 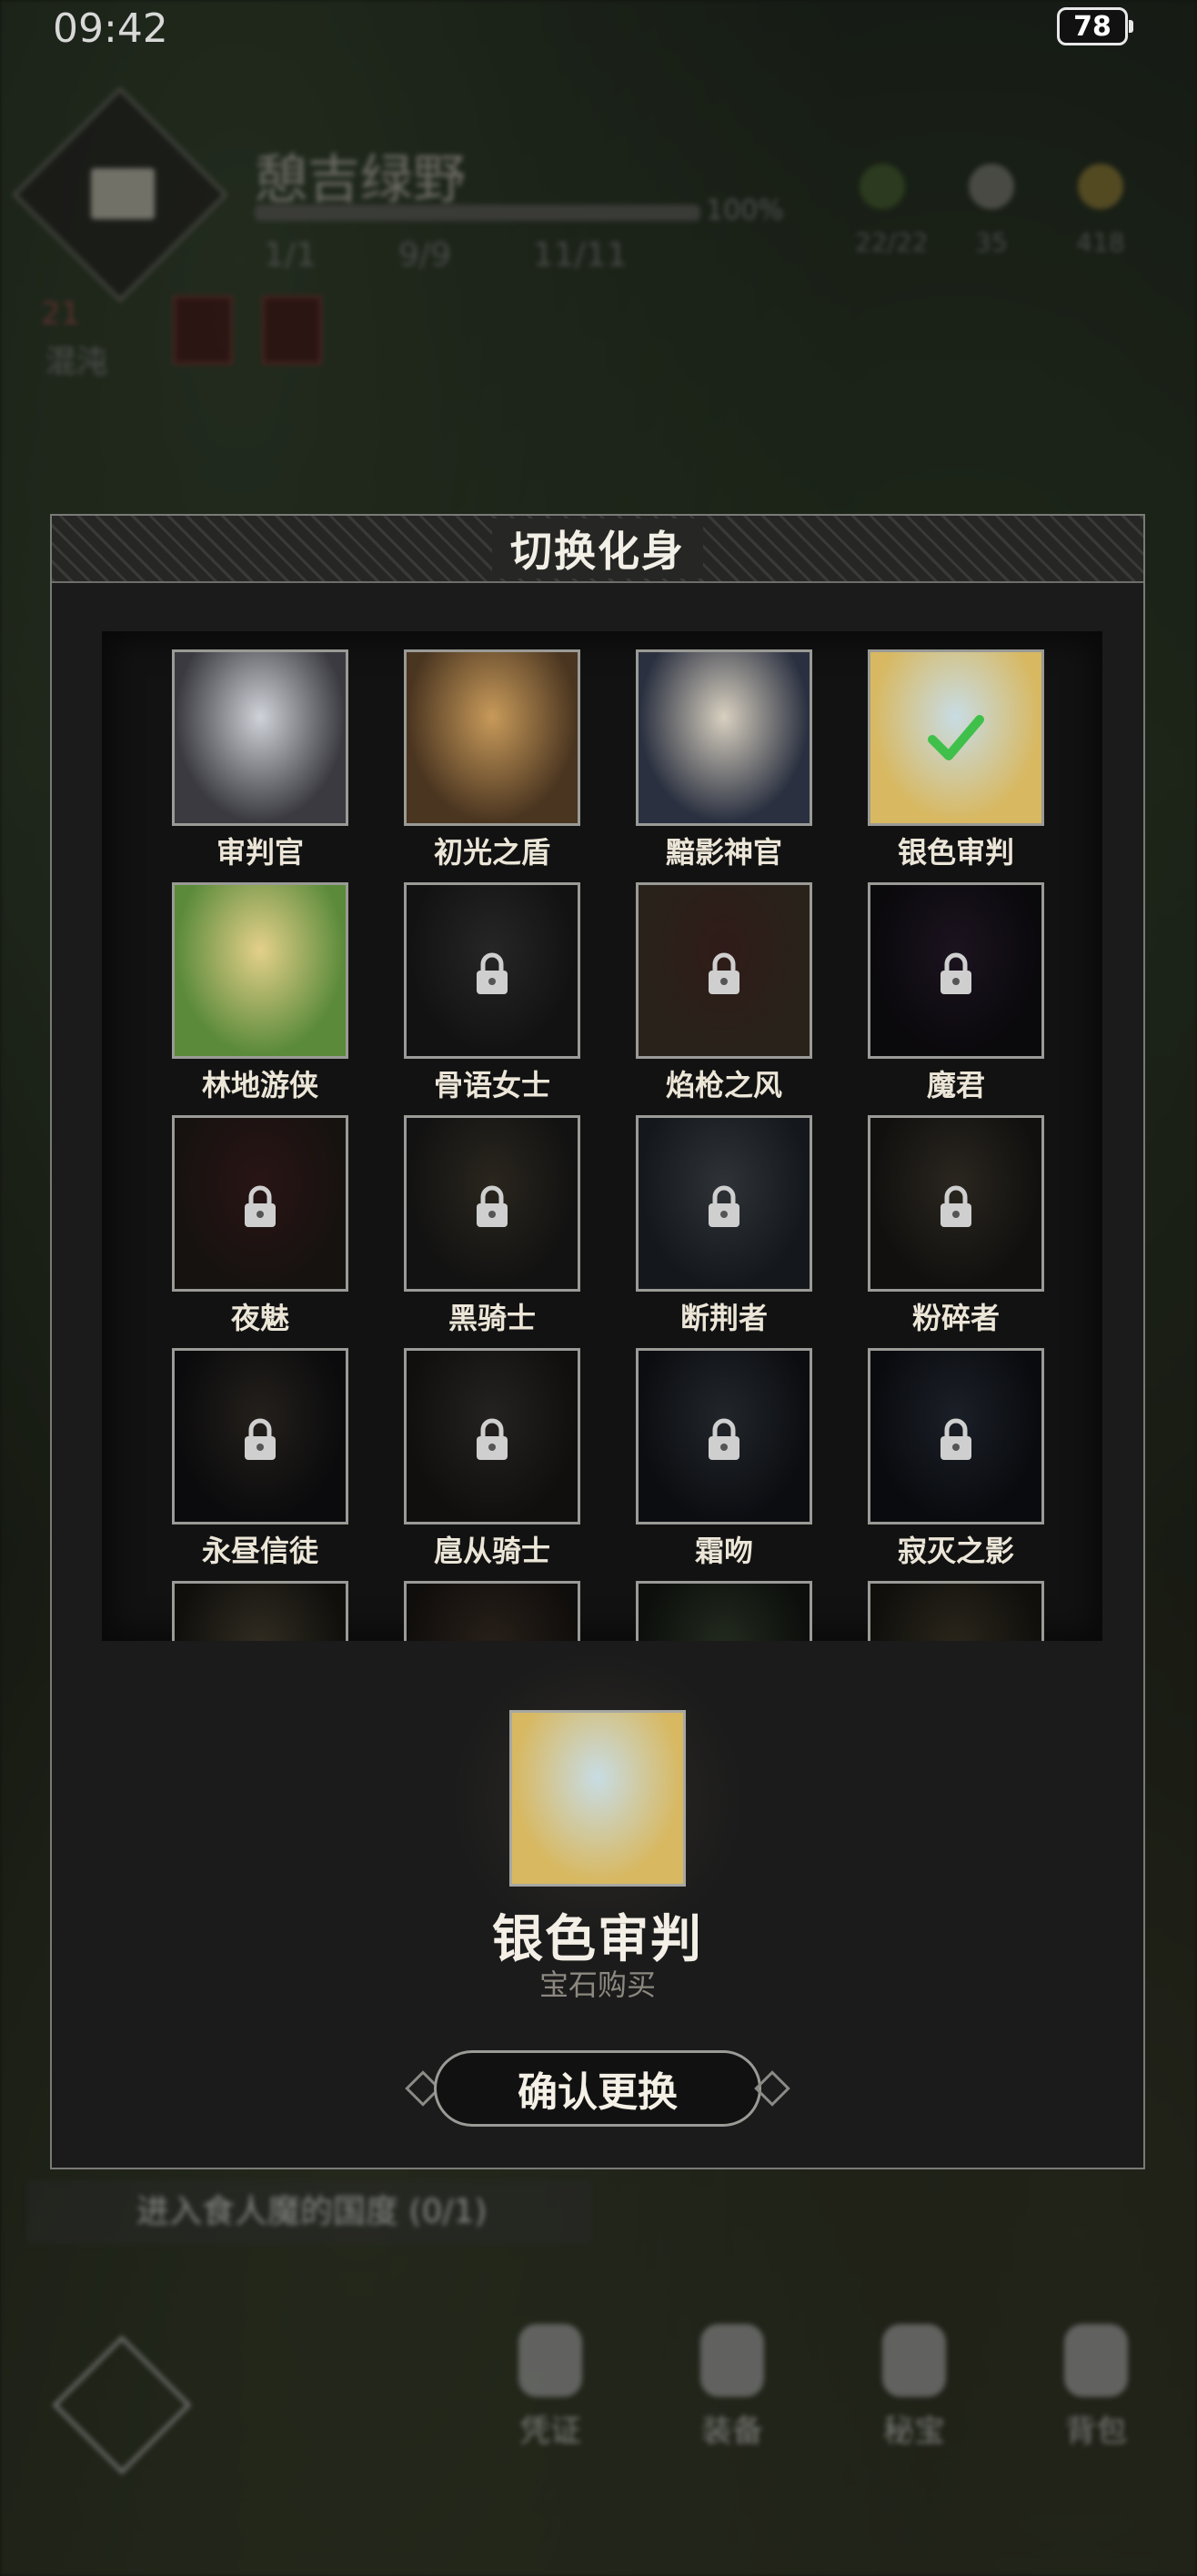 I want to click on selected-avatar-name: 银色审判, so click(x=597, y=1939).